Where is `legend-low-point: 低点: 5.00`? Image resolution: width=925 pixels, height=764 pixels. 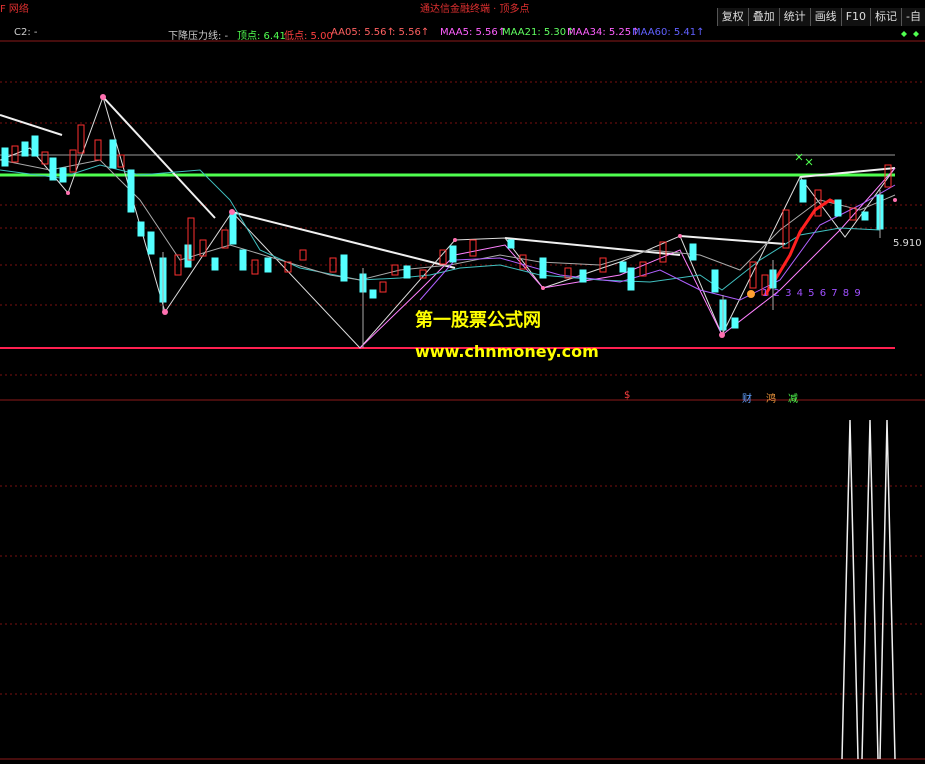 legend-low-point: 低点: 5.00 is located at coordinates (308, 36).